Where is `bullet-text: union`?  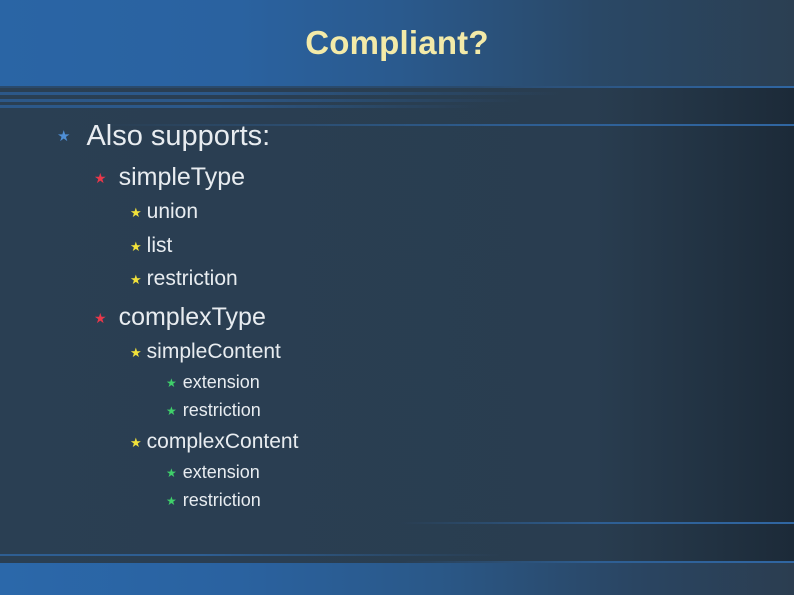 bullet-text: union is located at coordinates (172, 211).